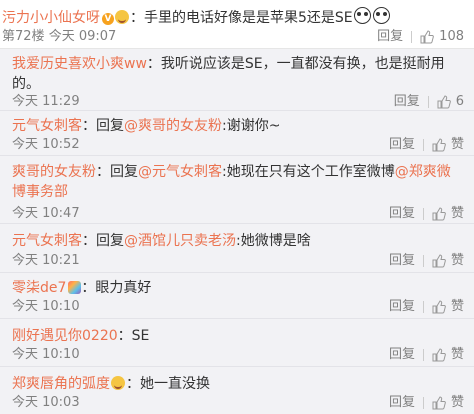 The width and height of the screenshot is (474, 414). I want to click on like-count: 108, so click(451, 36).